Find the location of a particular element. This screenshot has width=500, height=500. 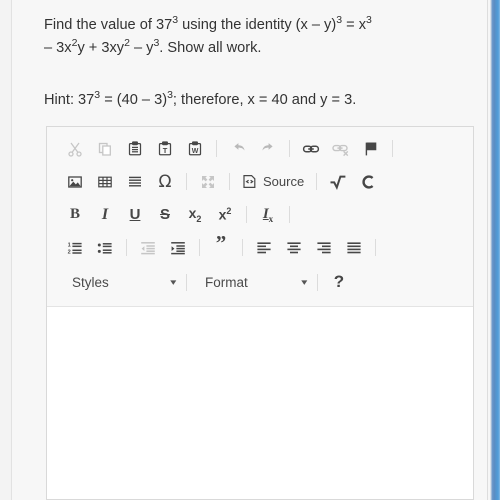

source-button: Source is located at coordinates (273, 182).